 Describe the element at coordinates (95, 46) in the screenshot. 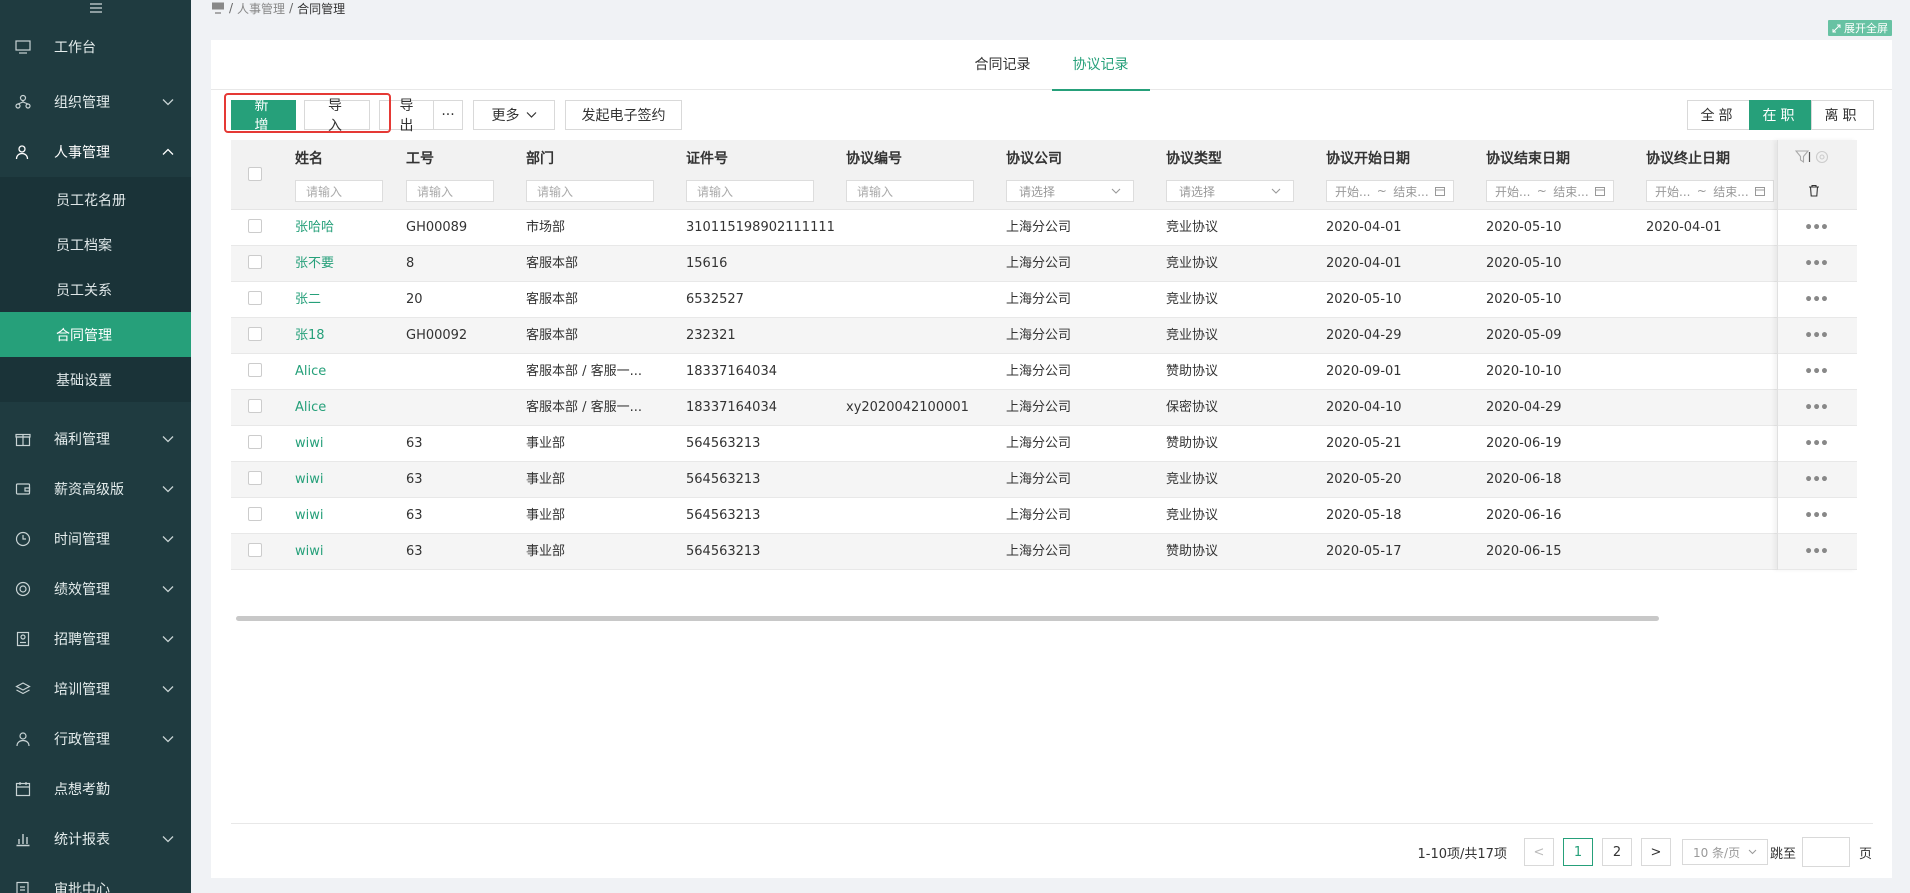

I see `sidebar-item-workbench: 工作台` at that location.